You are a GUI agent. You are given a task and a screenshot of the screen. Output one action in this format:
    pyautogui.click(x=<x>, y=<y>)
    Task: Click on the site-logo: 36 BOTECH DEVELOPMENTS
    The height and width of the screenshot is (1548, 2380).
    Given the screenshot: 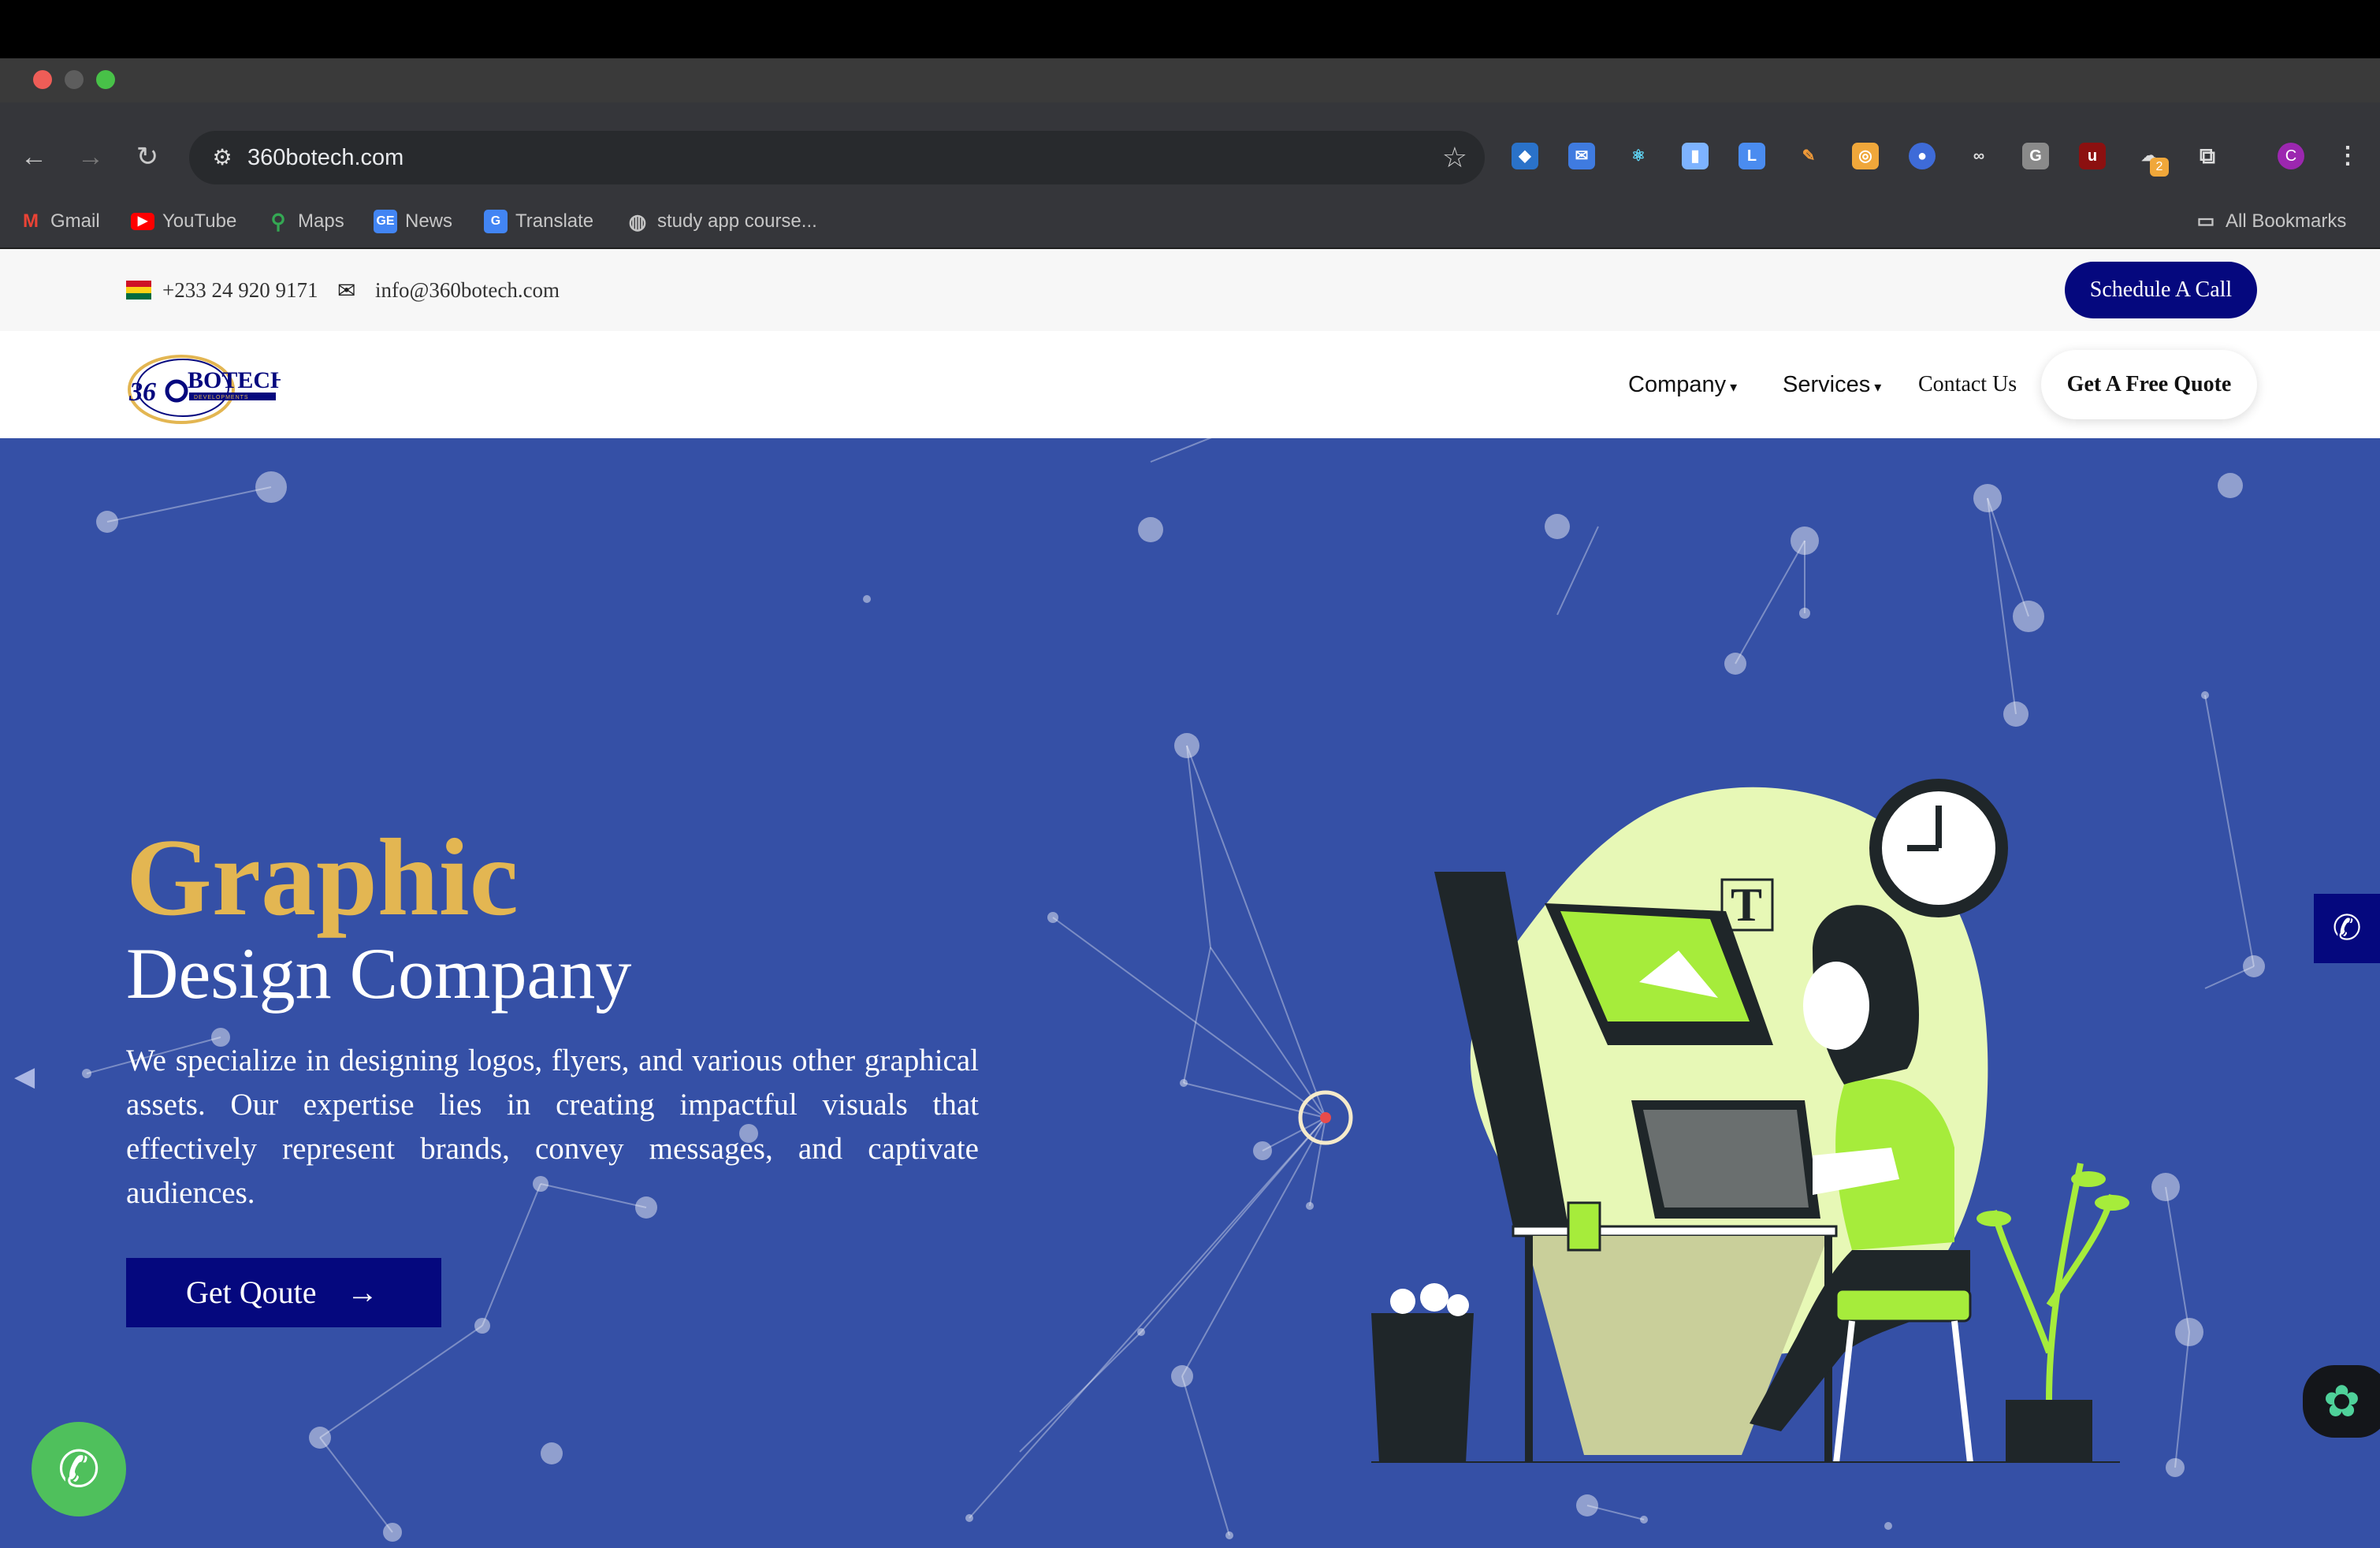 What is the action you would take?
    pyautogui.click(x=207, y=384)
    